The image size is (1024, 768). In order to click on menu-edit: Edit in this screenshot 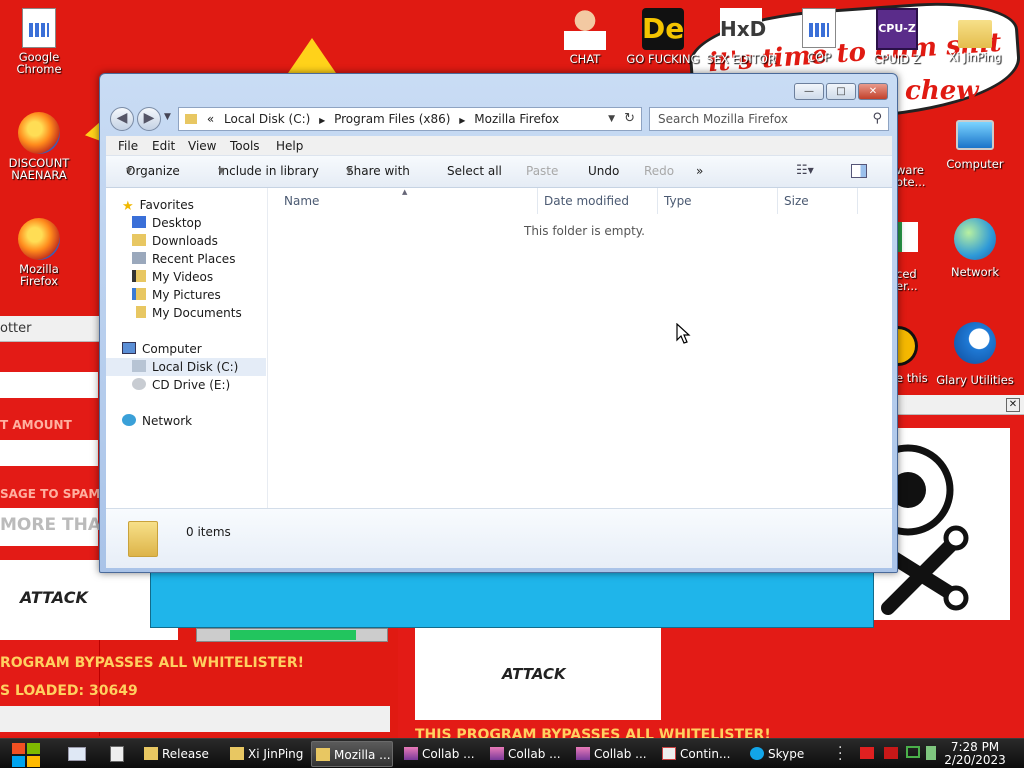, I will do `click(163, 146)`.